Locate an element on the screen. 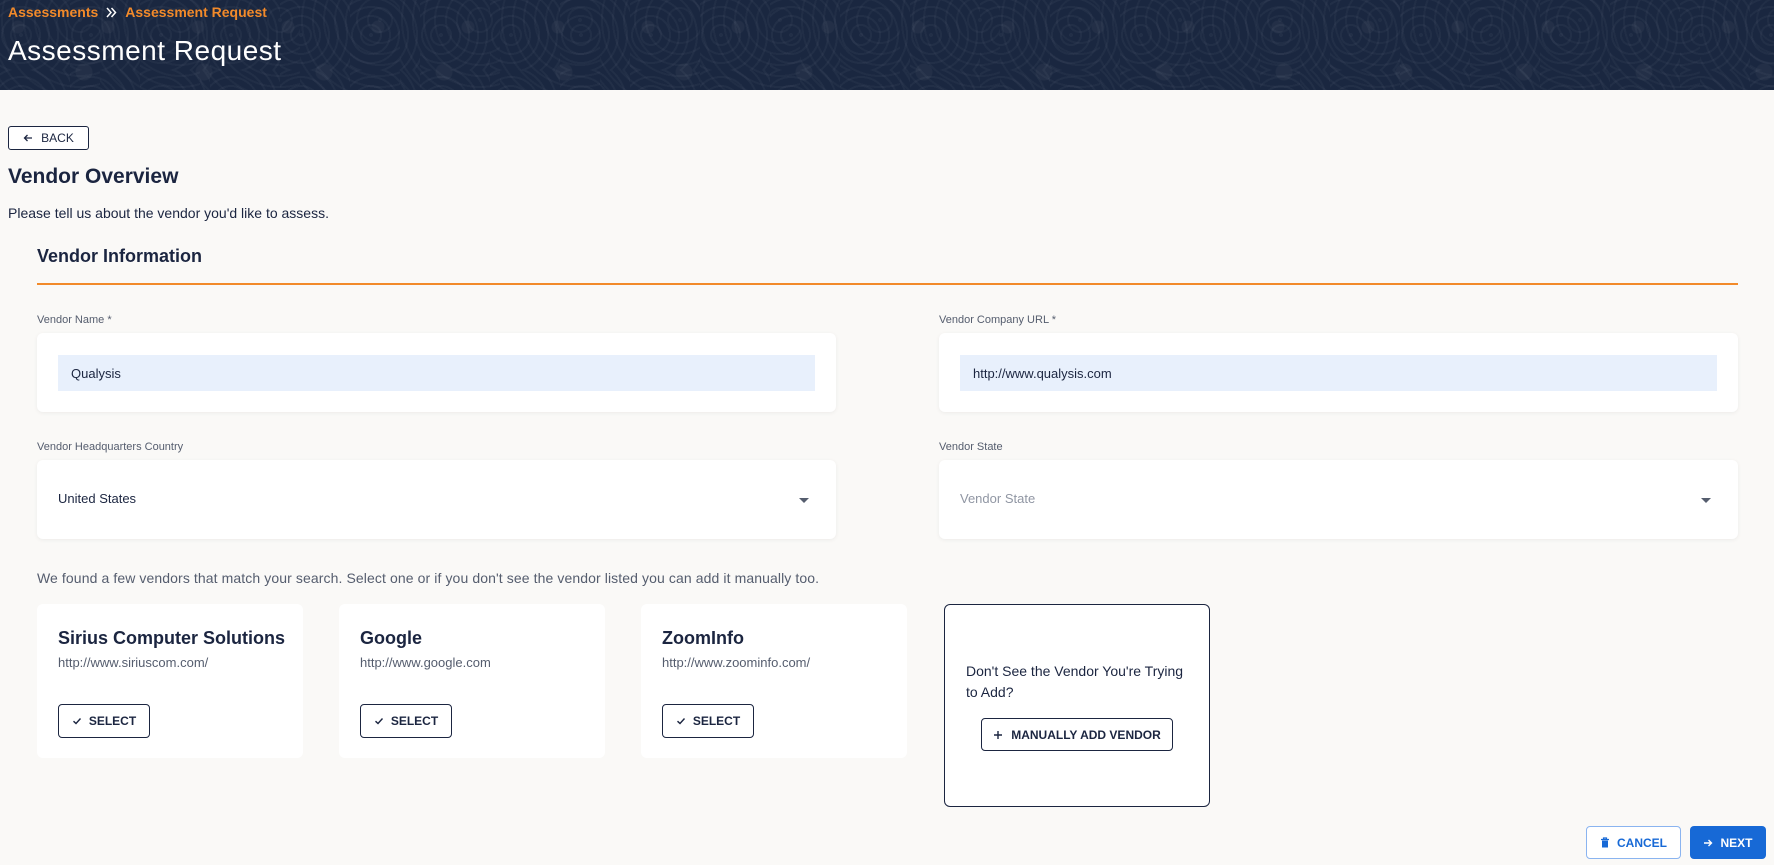  trash-icon is located at coordinates (1605, 842).